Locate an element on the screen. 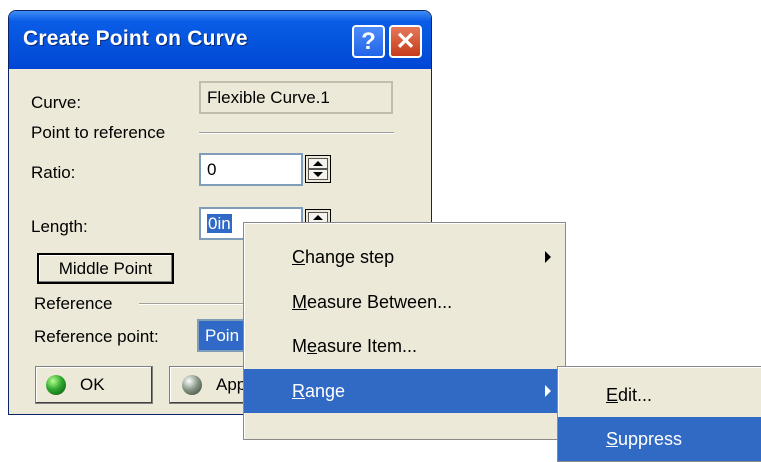 The width and height of the screenshot is (761, 462). submenu-item-suppress: Suppress is located at coordinates (659, 439).